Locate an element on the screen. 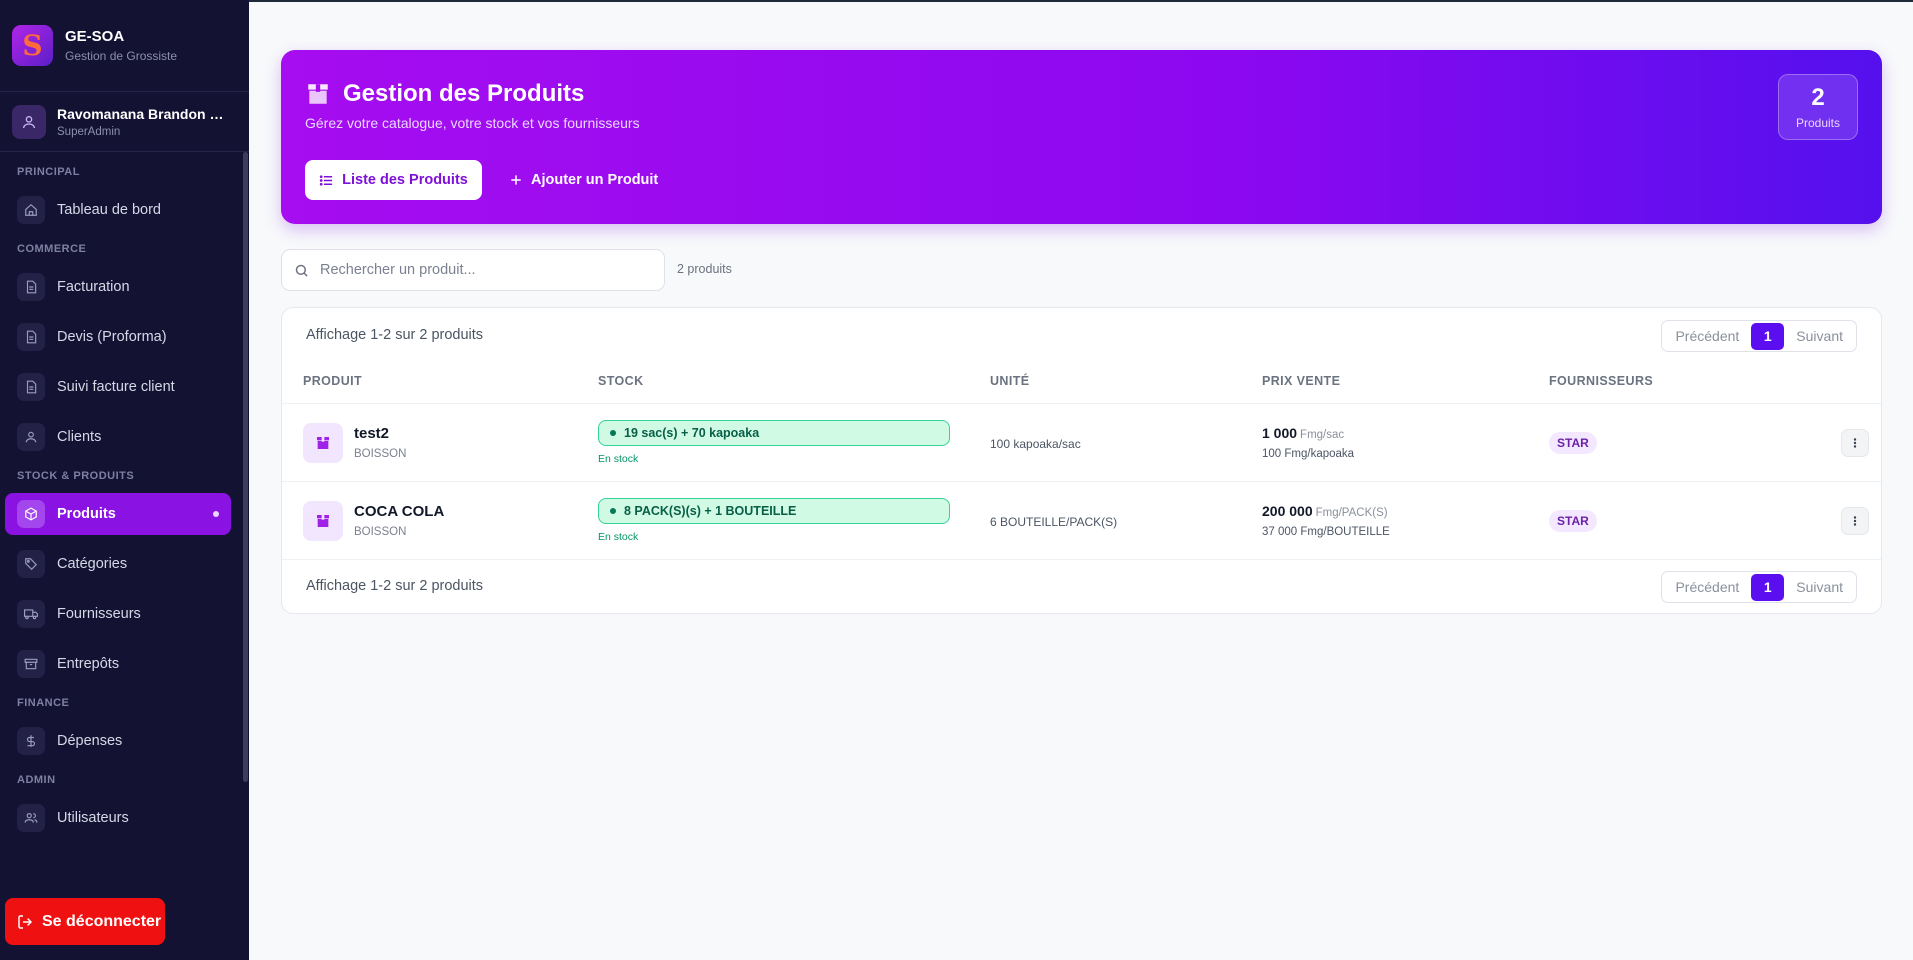 The width and height of the screenshot is (1913, 960). column-header: UNITÉ is located at coordinates (1010, 381).